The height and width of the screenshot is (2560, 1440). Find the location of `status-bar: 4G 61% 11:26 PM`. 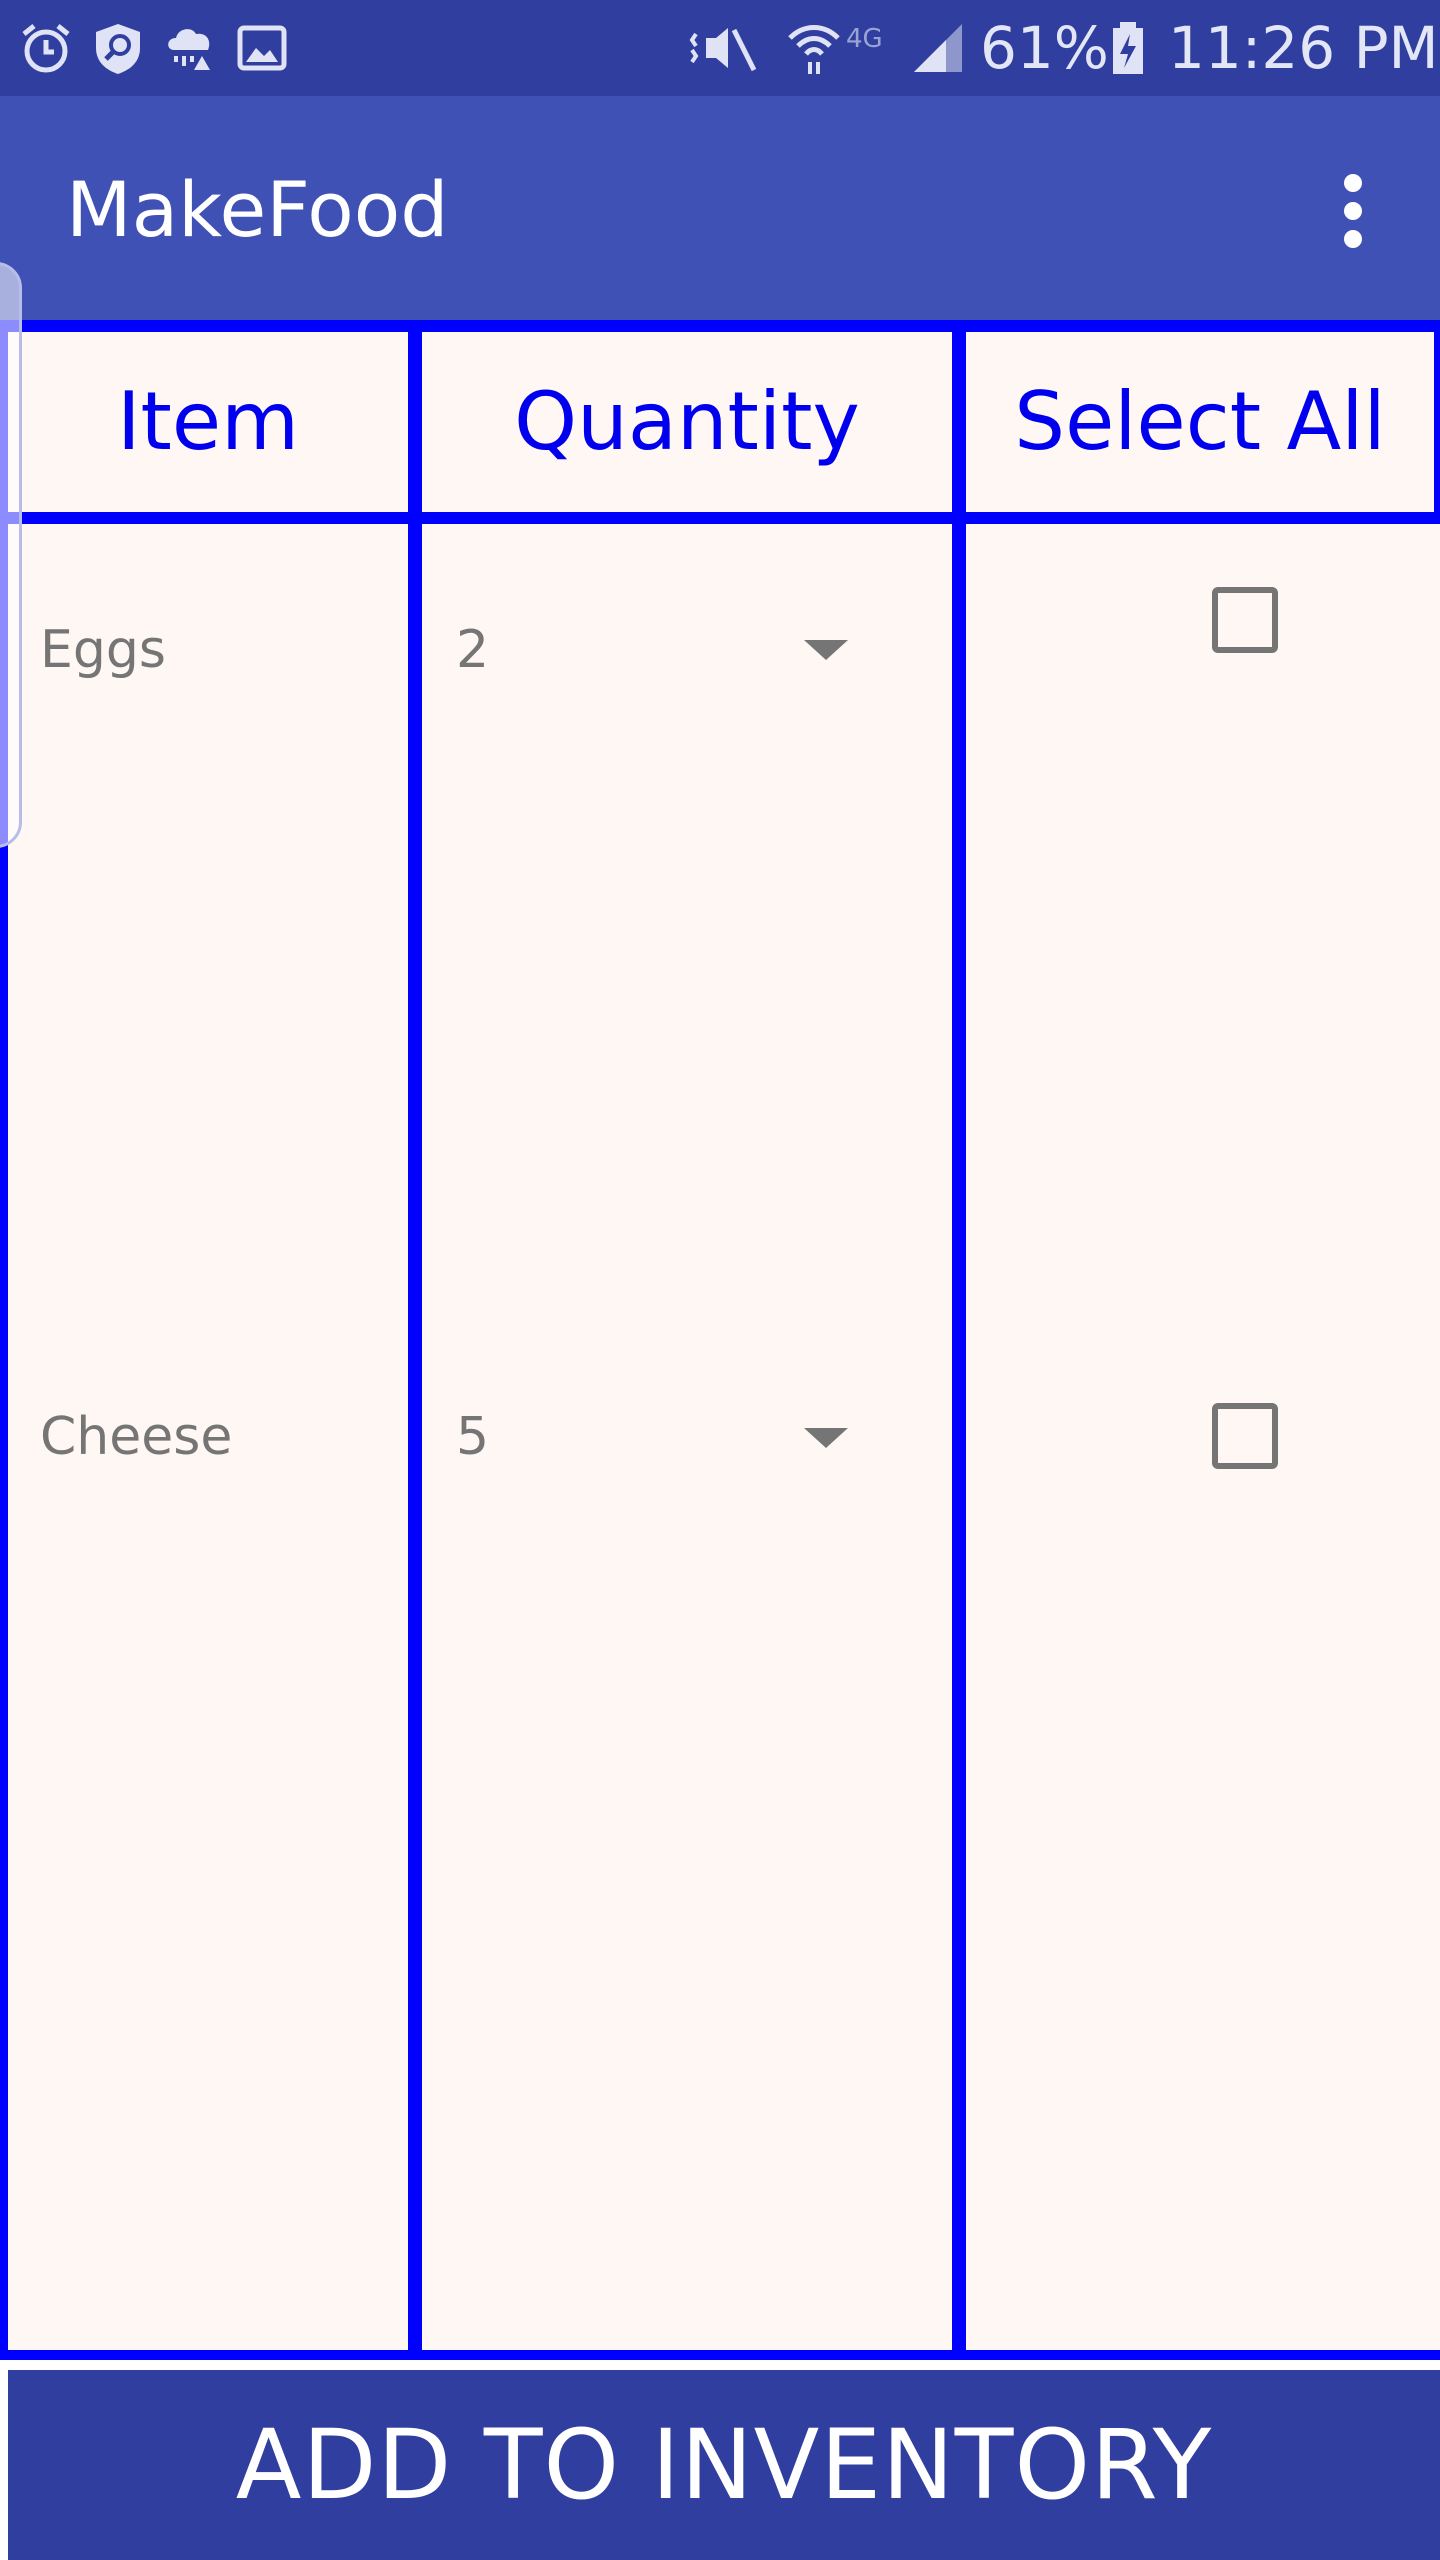

status-bar: 4G 61% 11:26 PM is located at coordinates (720, 48).